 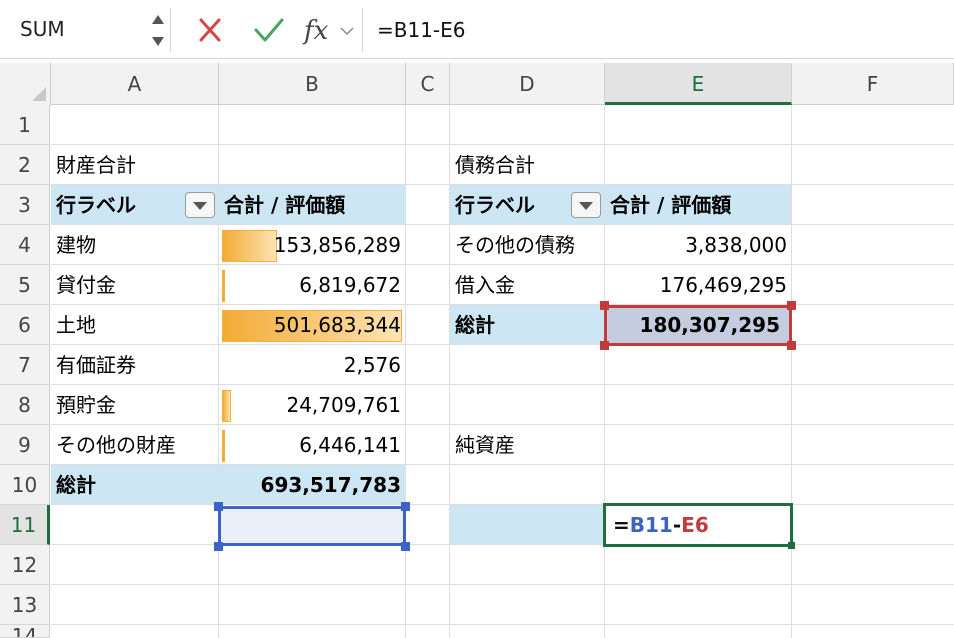 I want to click on formula-bar: SUM fx =B11-E6, so click(x=477, y=29).